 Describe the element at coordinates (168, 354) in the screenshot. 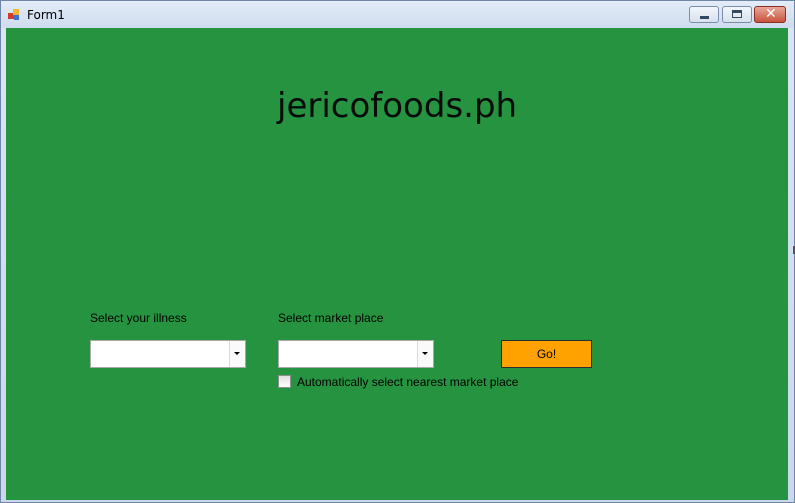

I see `illness-dropdown` at that location.